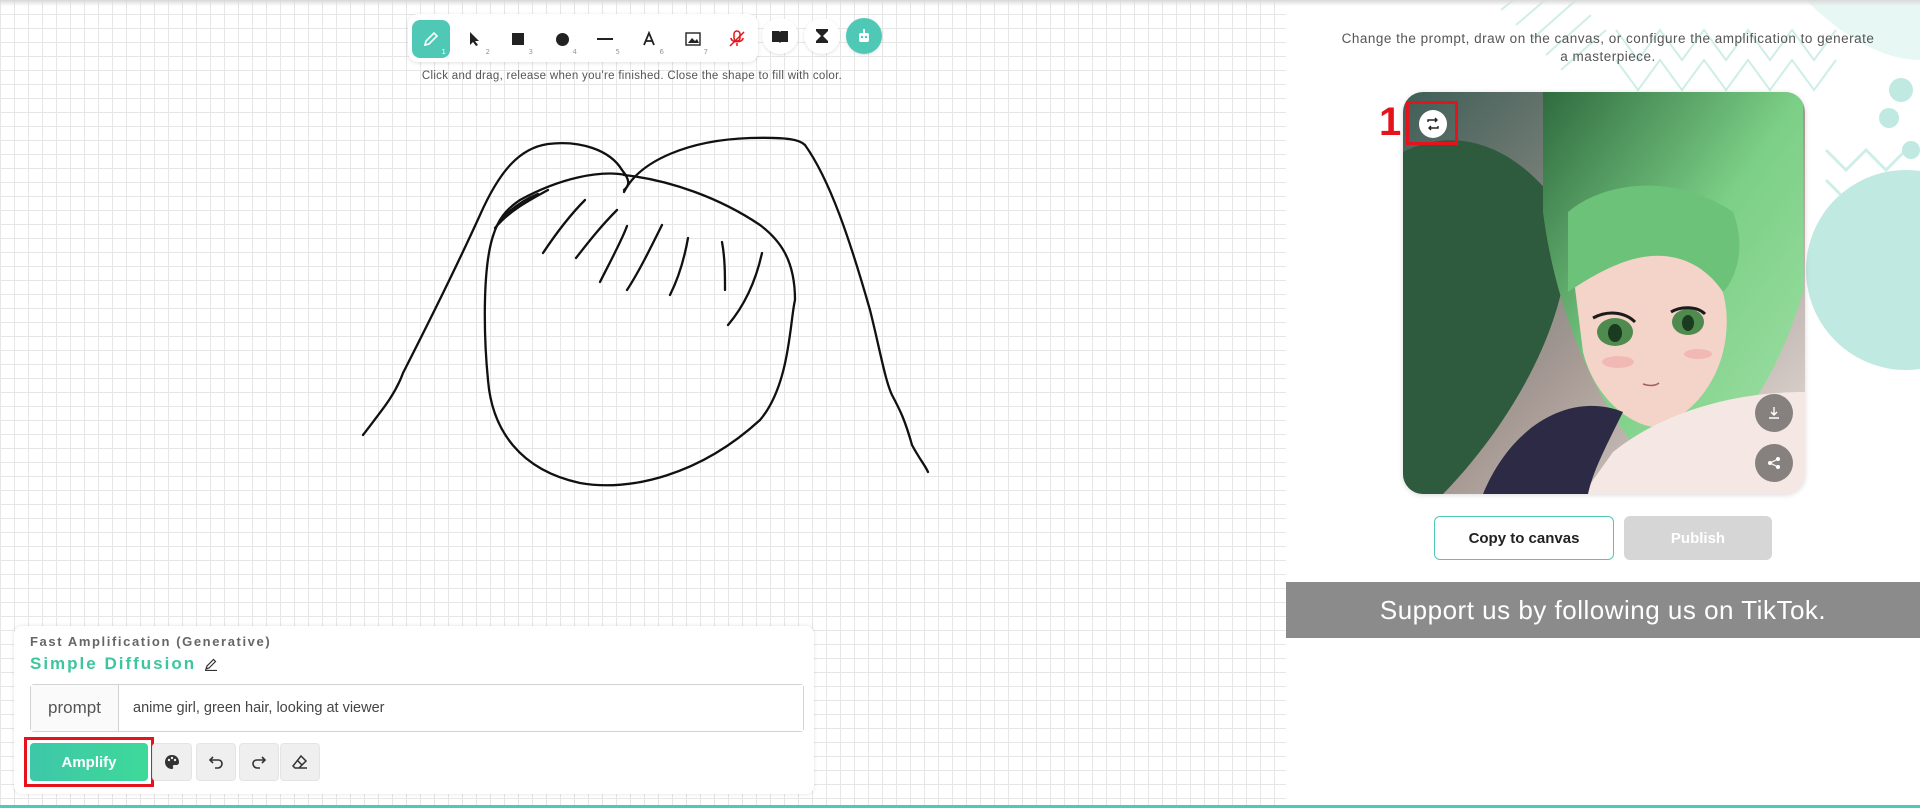 This screenshot has width=1920, height=808. I want to click on download-icon, so click(1774, 413).